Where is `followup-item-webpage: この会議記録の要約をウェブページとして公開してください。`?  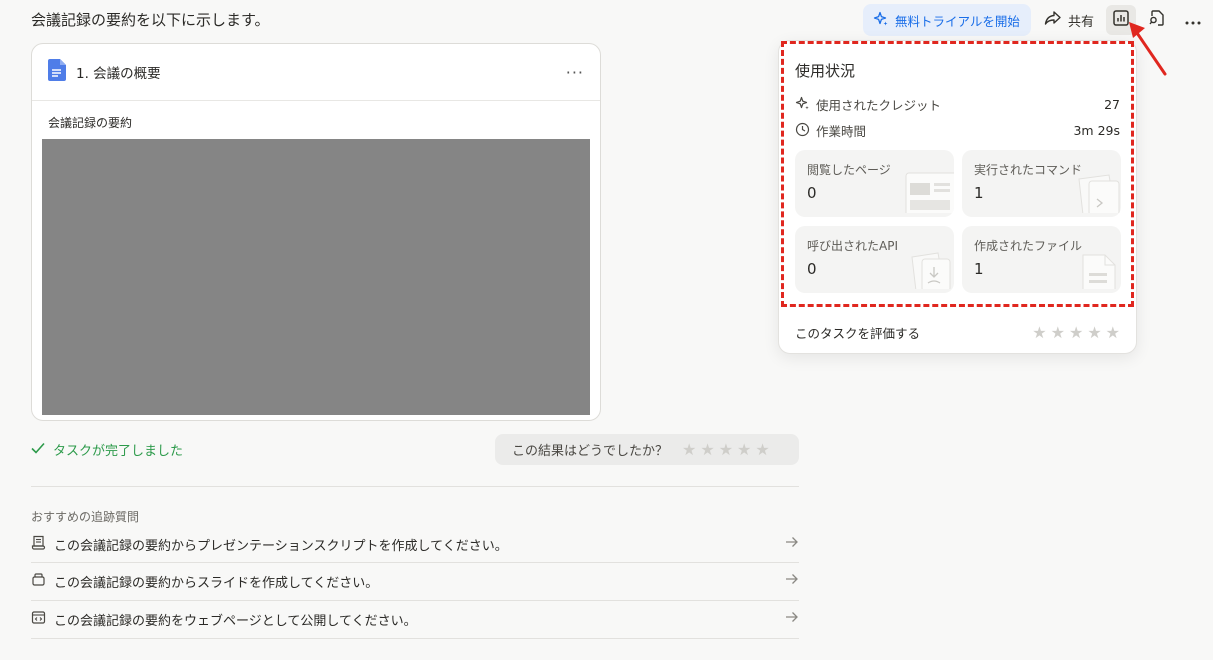
followup-item-webpage: この会議記録の要約をウェブページとして公開してください。 is located at coordinates (415, 619).